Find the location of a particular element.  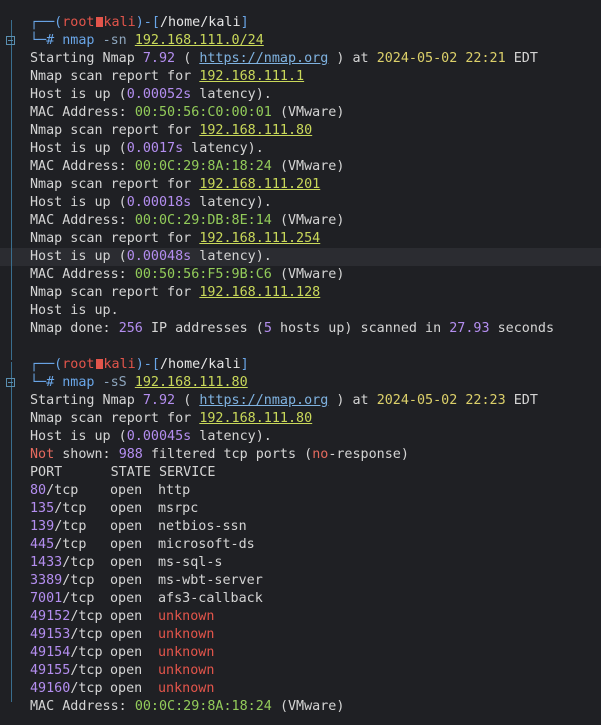

output-line: Host is up (0.00052s latency). is located at coordinates (151, 94).